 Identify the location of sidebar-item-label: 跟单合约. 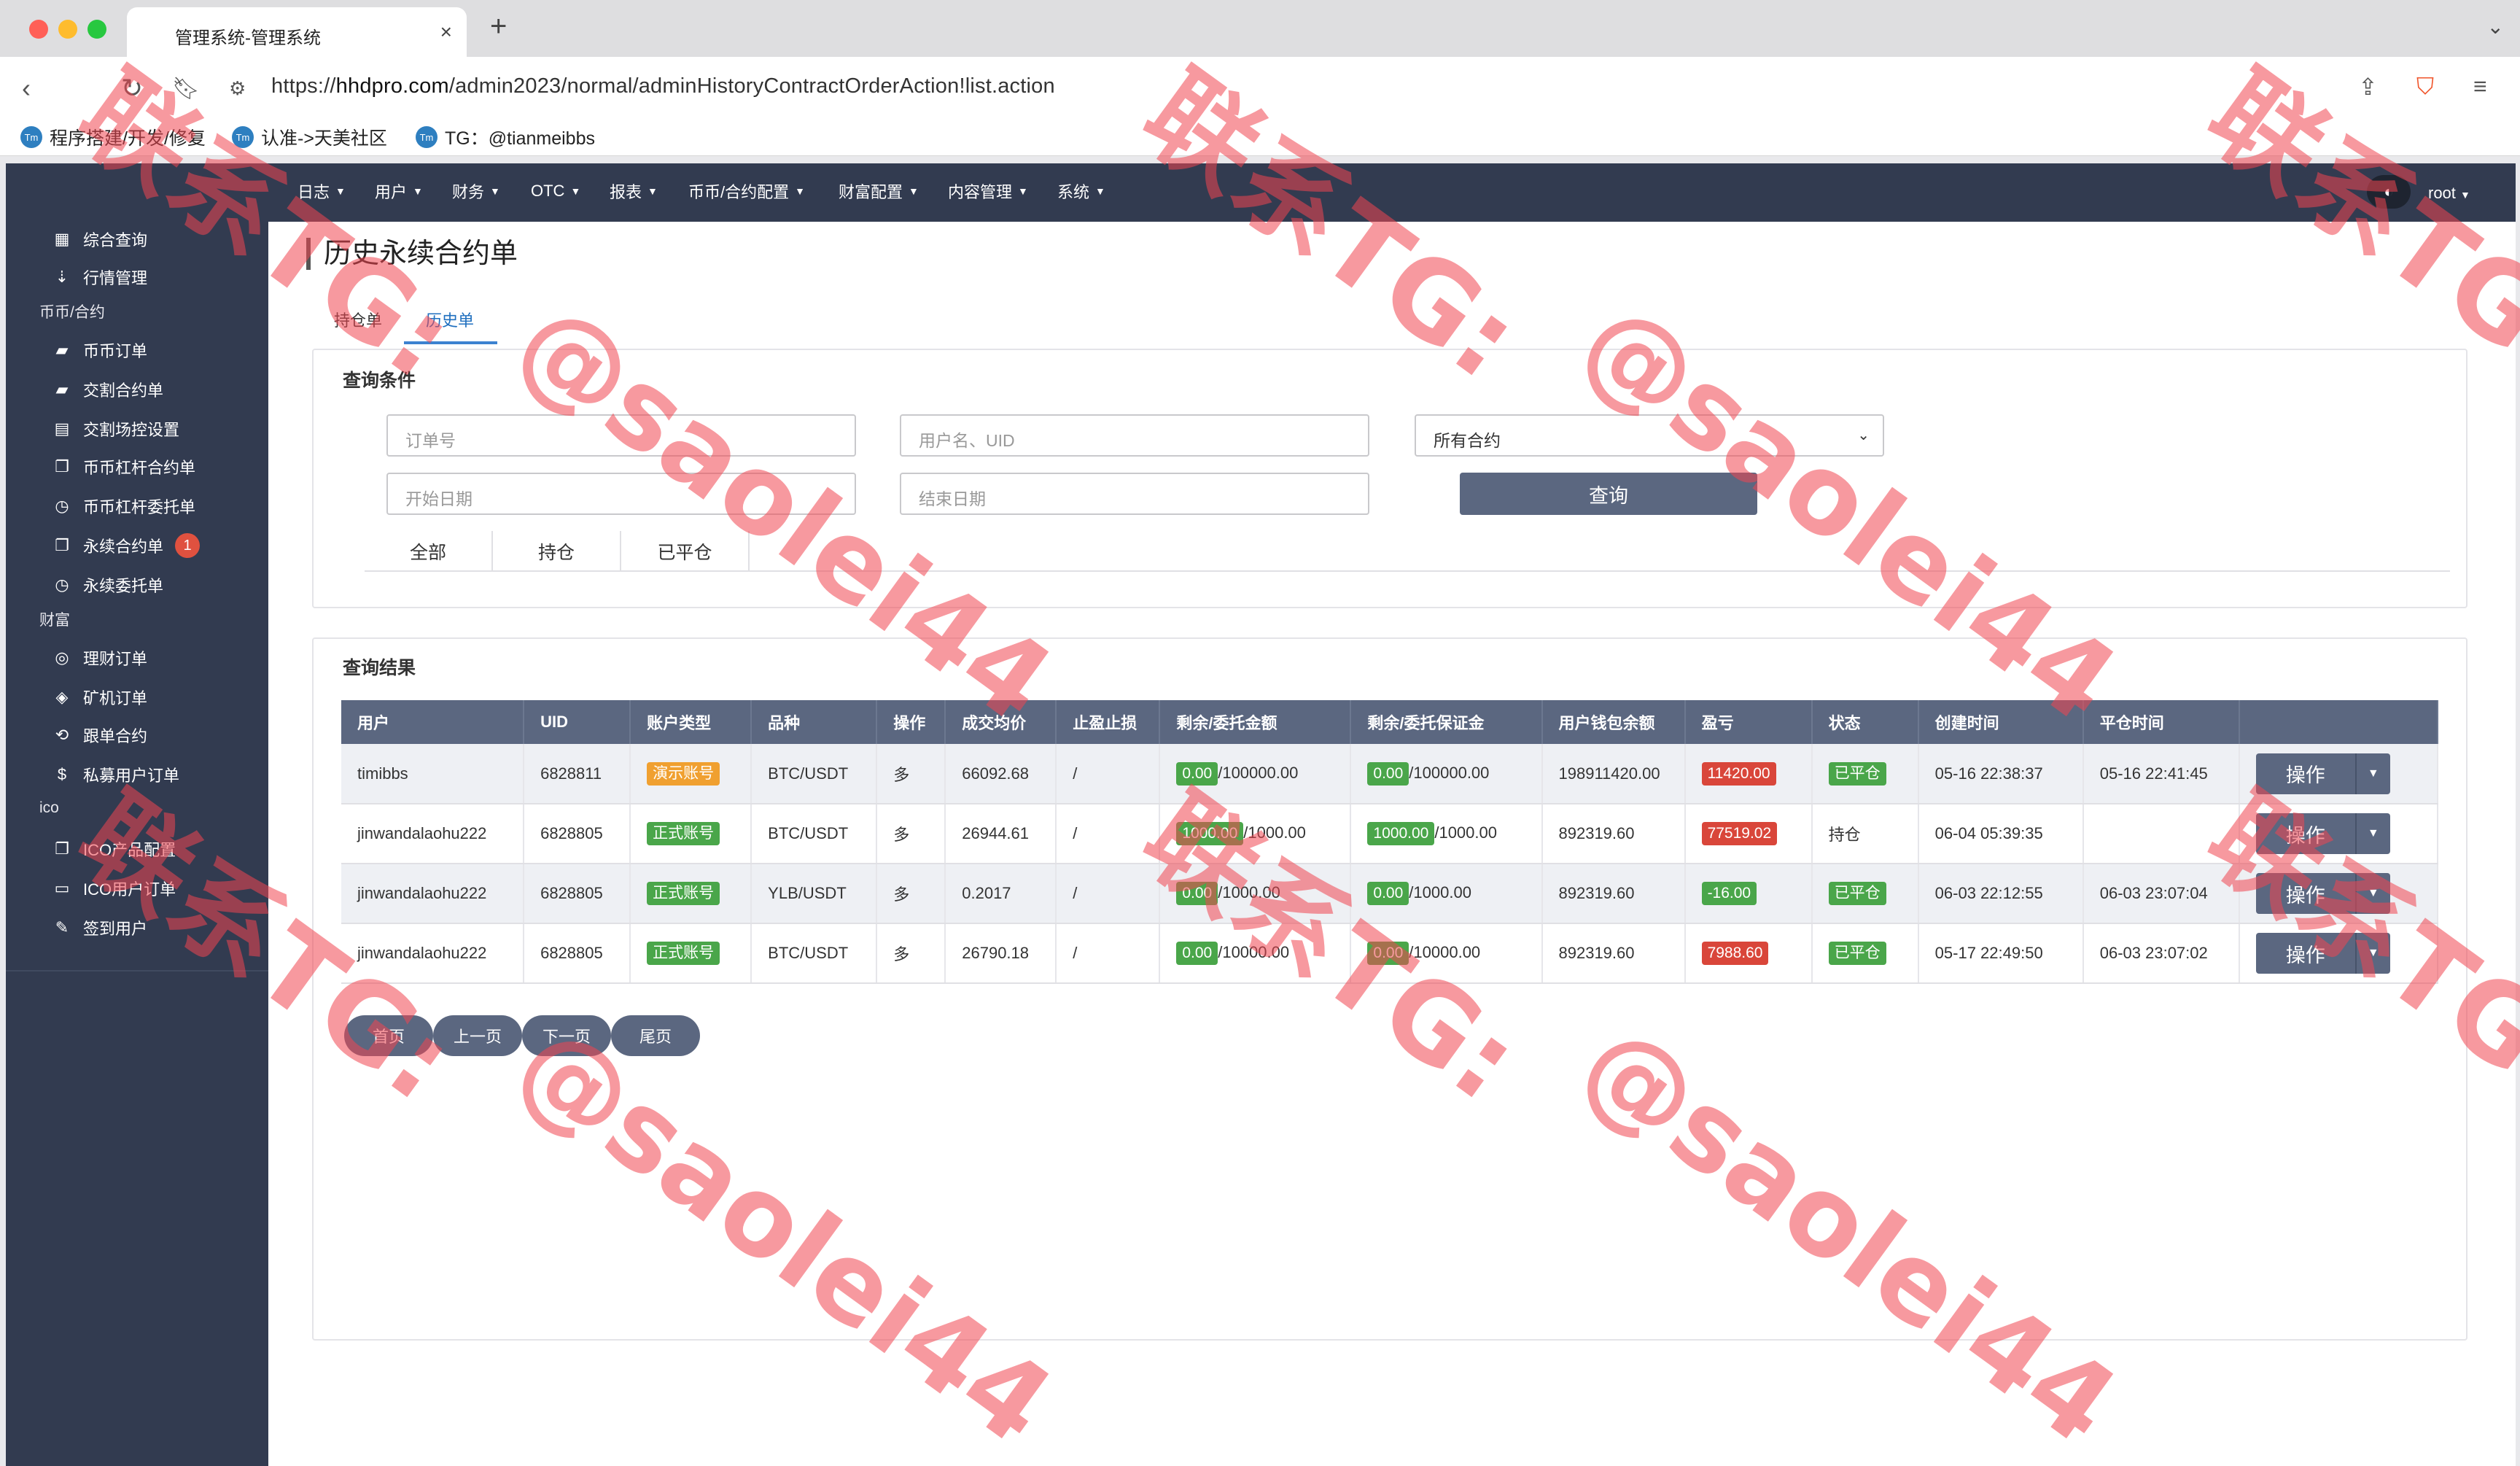
(115, 736).